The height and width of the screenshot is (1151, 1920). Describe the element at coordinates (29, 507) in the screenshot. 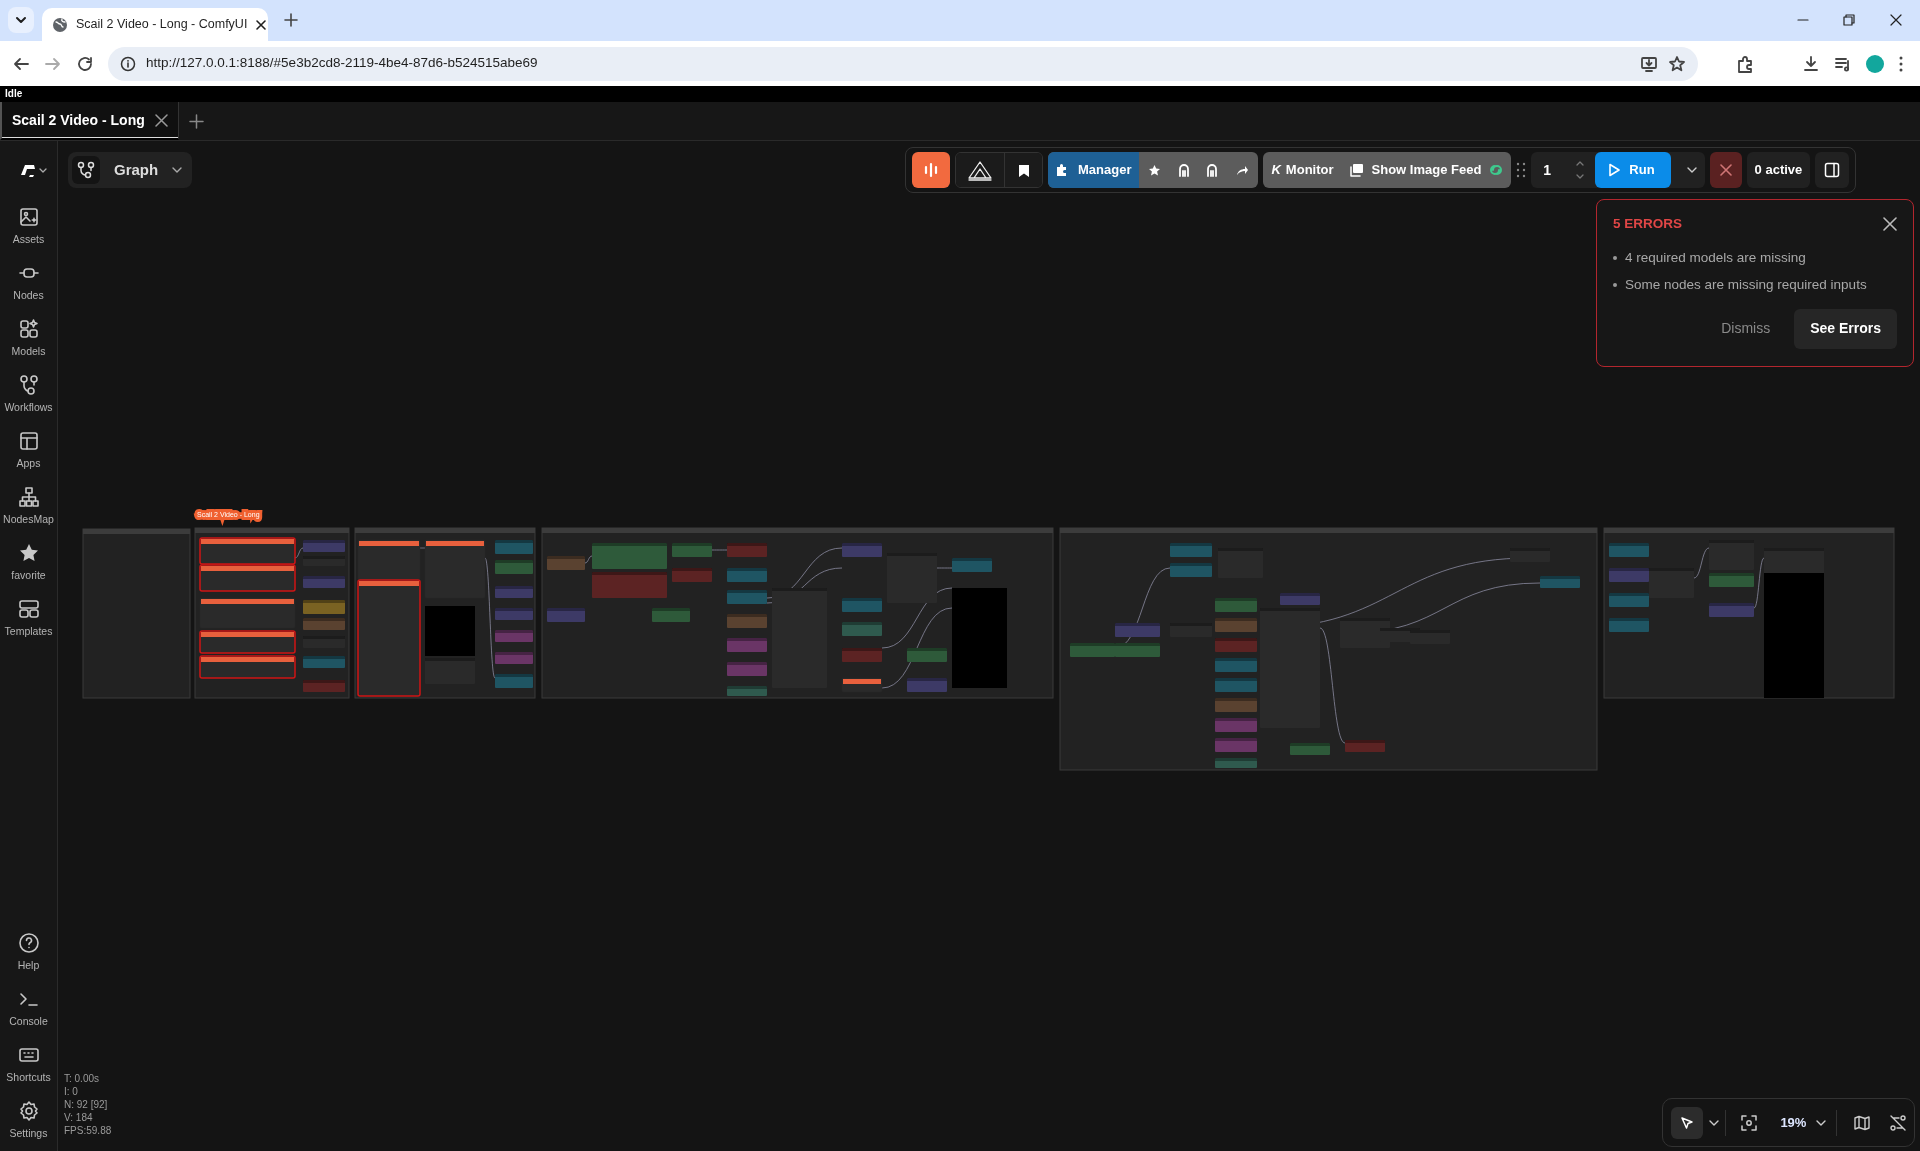

I see `sidebar-item: NodesMap` at that location.